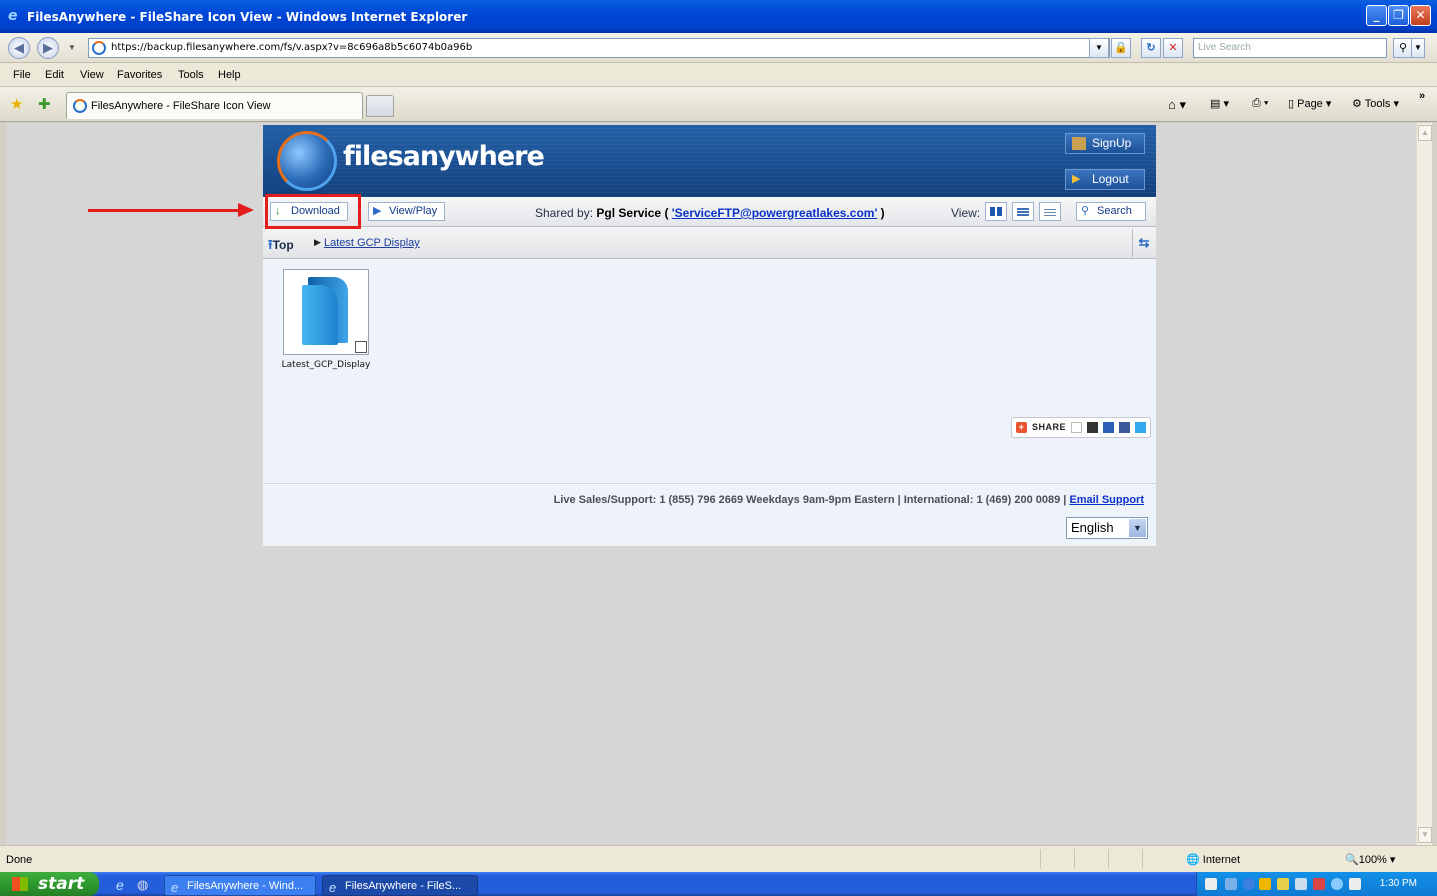 The image size is (1437, 896). What do you see at coordinates (307, 161) in the screenshot?
I see `globe-logo-icon` at bounding box center [307, 161].